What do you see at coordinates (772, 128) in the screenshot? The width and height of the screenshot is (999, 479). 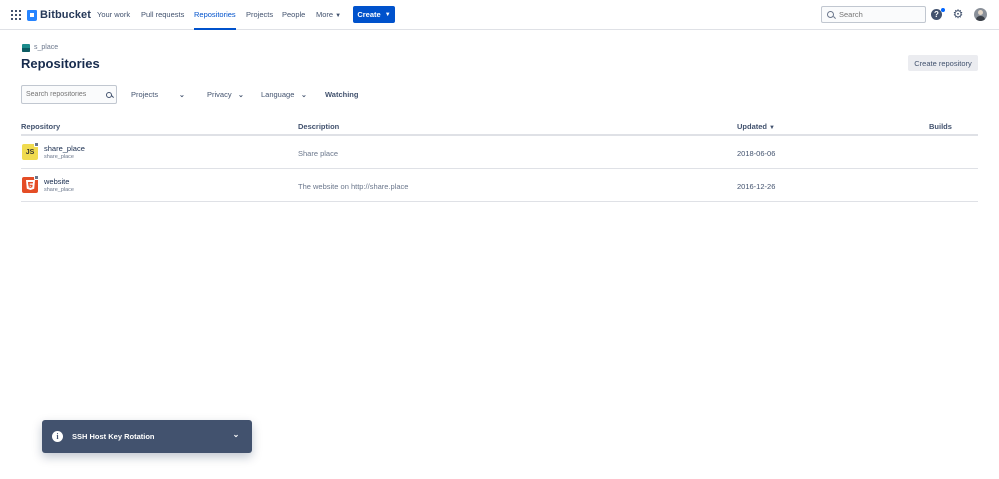 I see `sort-descending-icon: ▼` at bounding box center [772, 128].